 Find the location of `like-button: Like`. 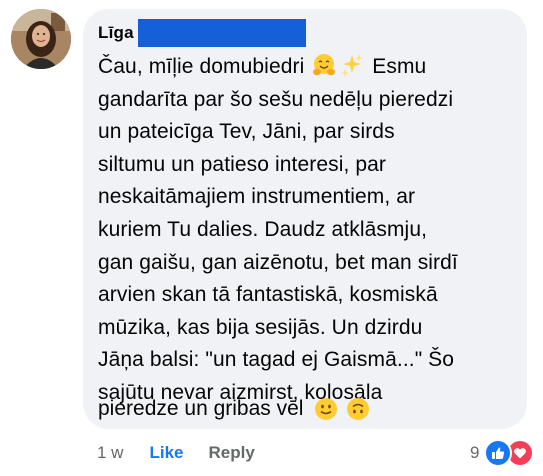

like-button: Like is located at coordinates (166, 453).